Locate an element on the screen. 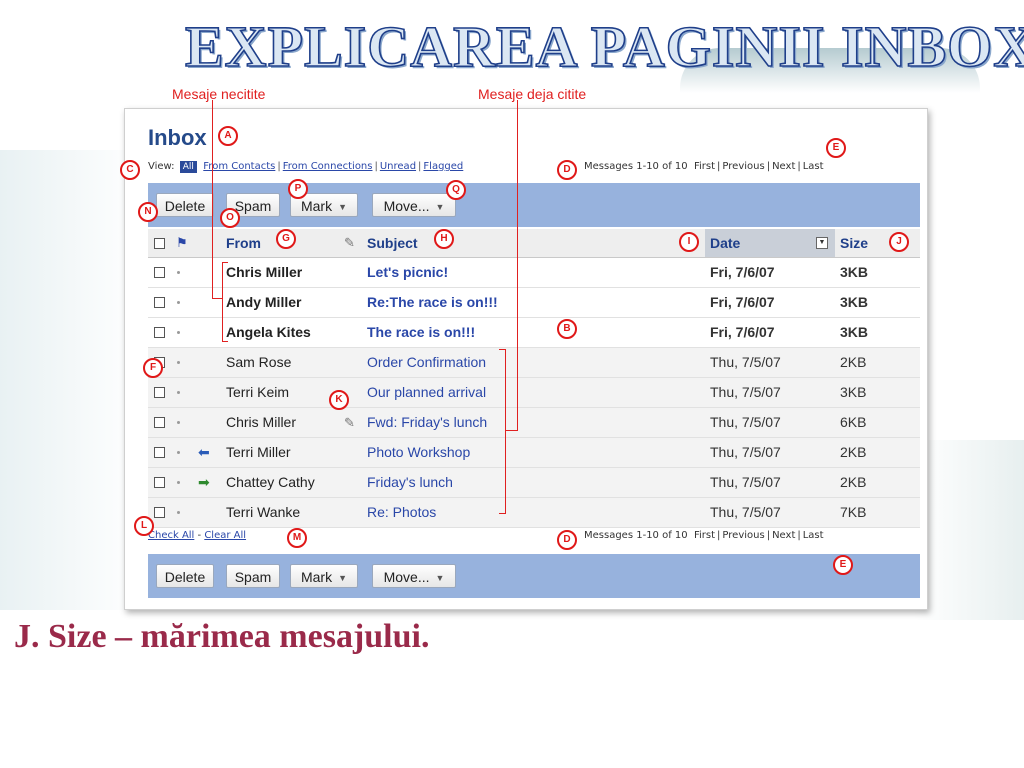  message-from: Chattey Cathy is located at coordinates (270, 482).